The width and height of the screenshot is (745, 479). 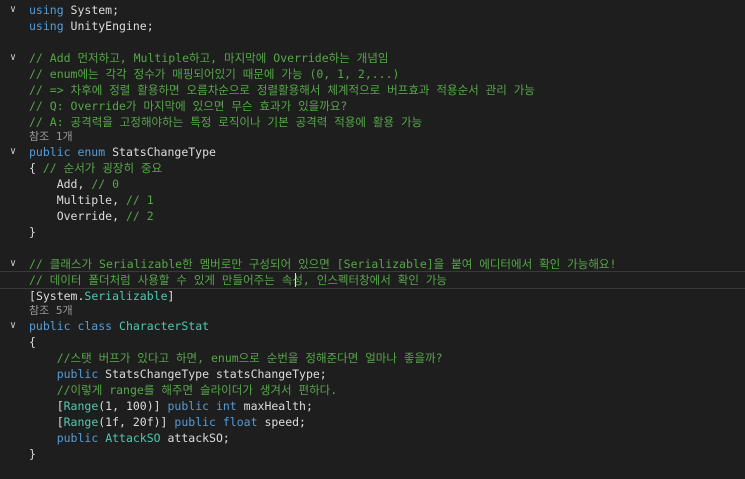 What do you see at coordinates (281, 422) in the screenshot?
I see `code-token: speed;` at bounding box center [281, 422].